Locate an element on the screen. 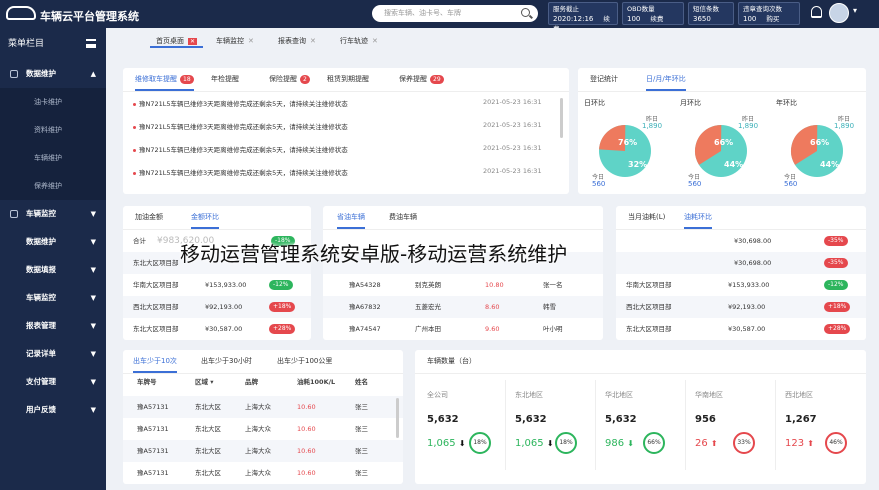 The width and height of the screenshot is (879, 490). tab-fuel-ratio: 油耗环比 is located at coordinates (698, 220).